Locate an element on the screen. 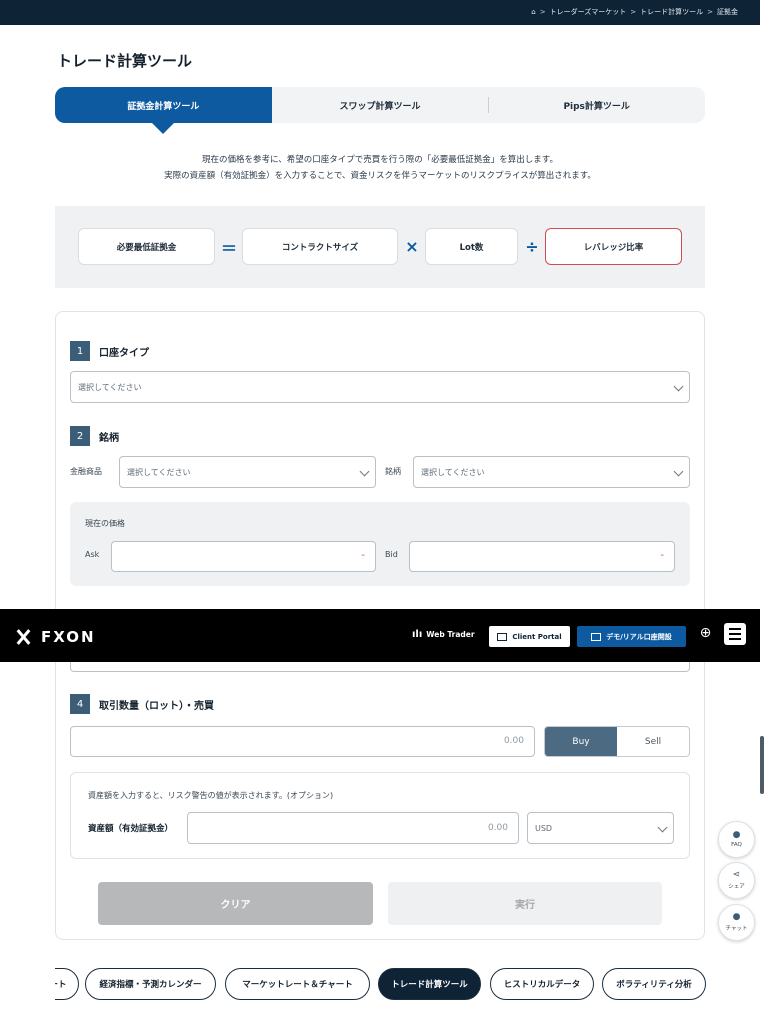 This screenshot has width=765, height=1024. top-strip: ⌂ > トレーダーズマーケット > トレード計算ツール > 証拠金 is located at coordinates (380, 12).